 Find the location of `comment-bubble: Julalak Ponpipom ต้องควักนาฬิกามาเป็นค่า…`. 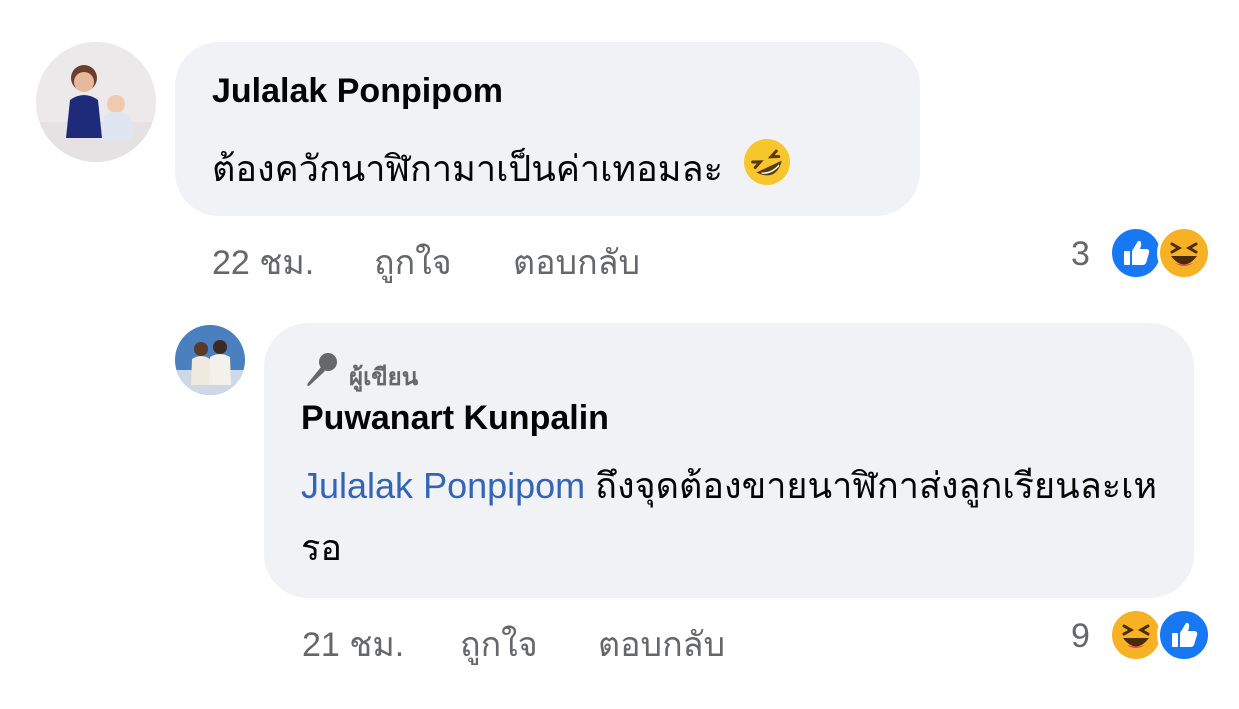

comment-bubble: Julalak Ponpipom ต้องควักนาฬิกามาเป็นค่า… is located at coordinates (547, 129).